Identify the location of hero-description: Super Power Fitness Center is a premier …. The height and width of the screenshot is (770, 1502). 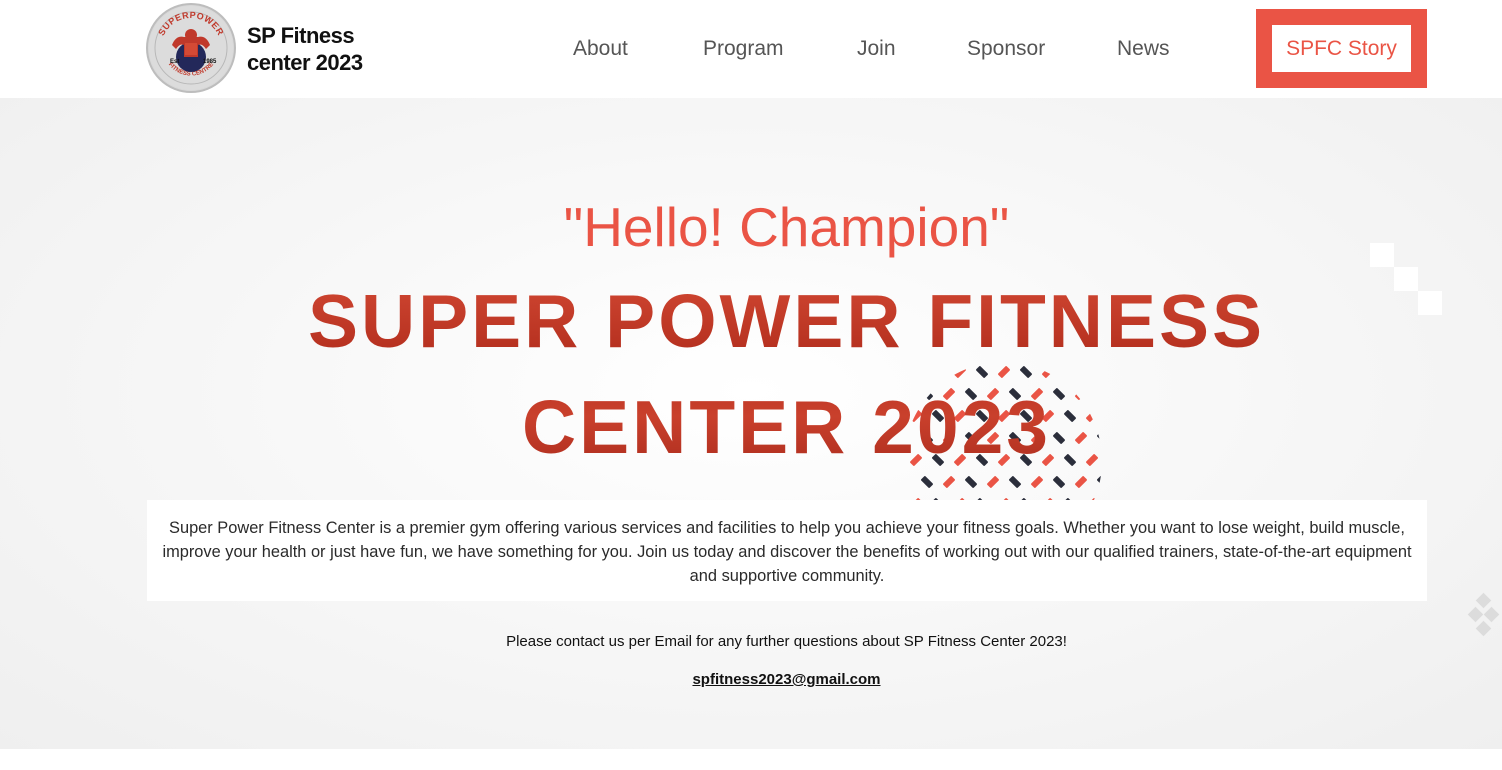
(787, 550).